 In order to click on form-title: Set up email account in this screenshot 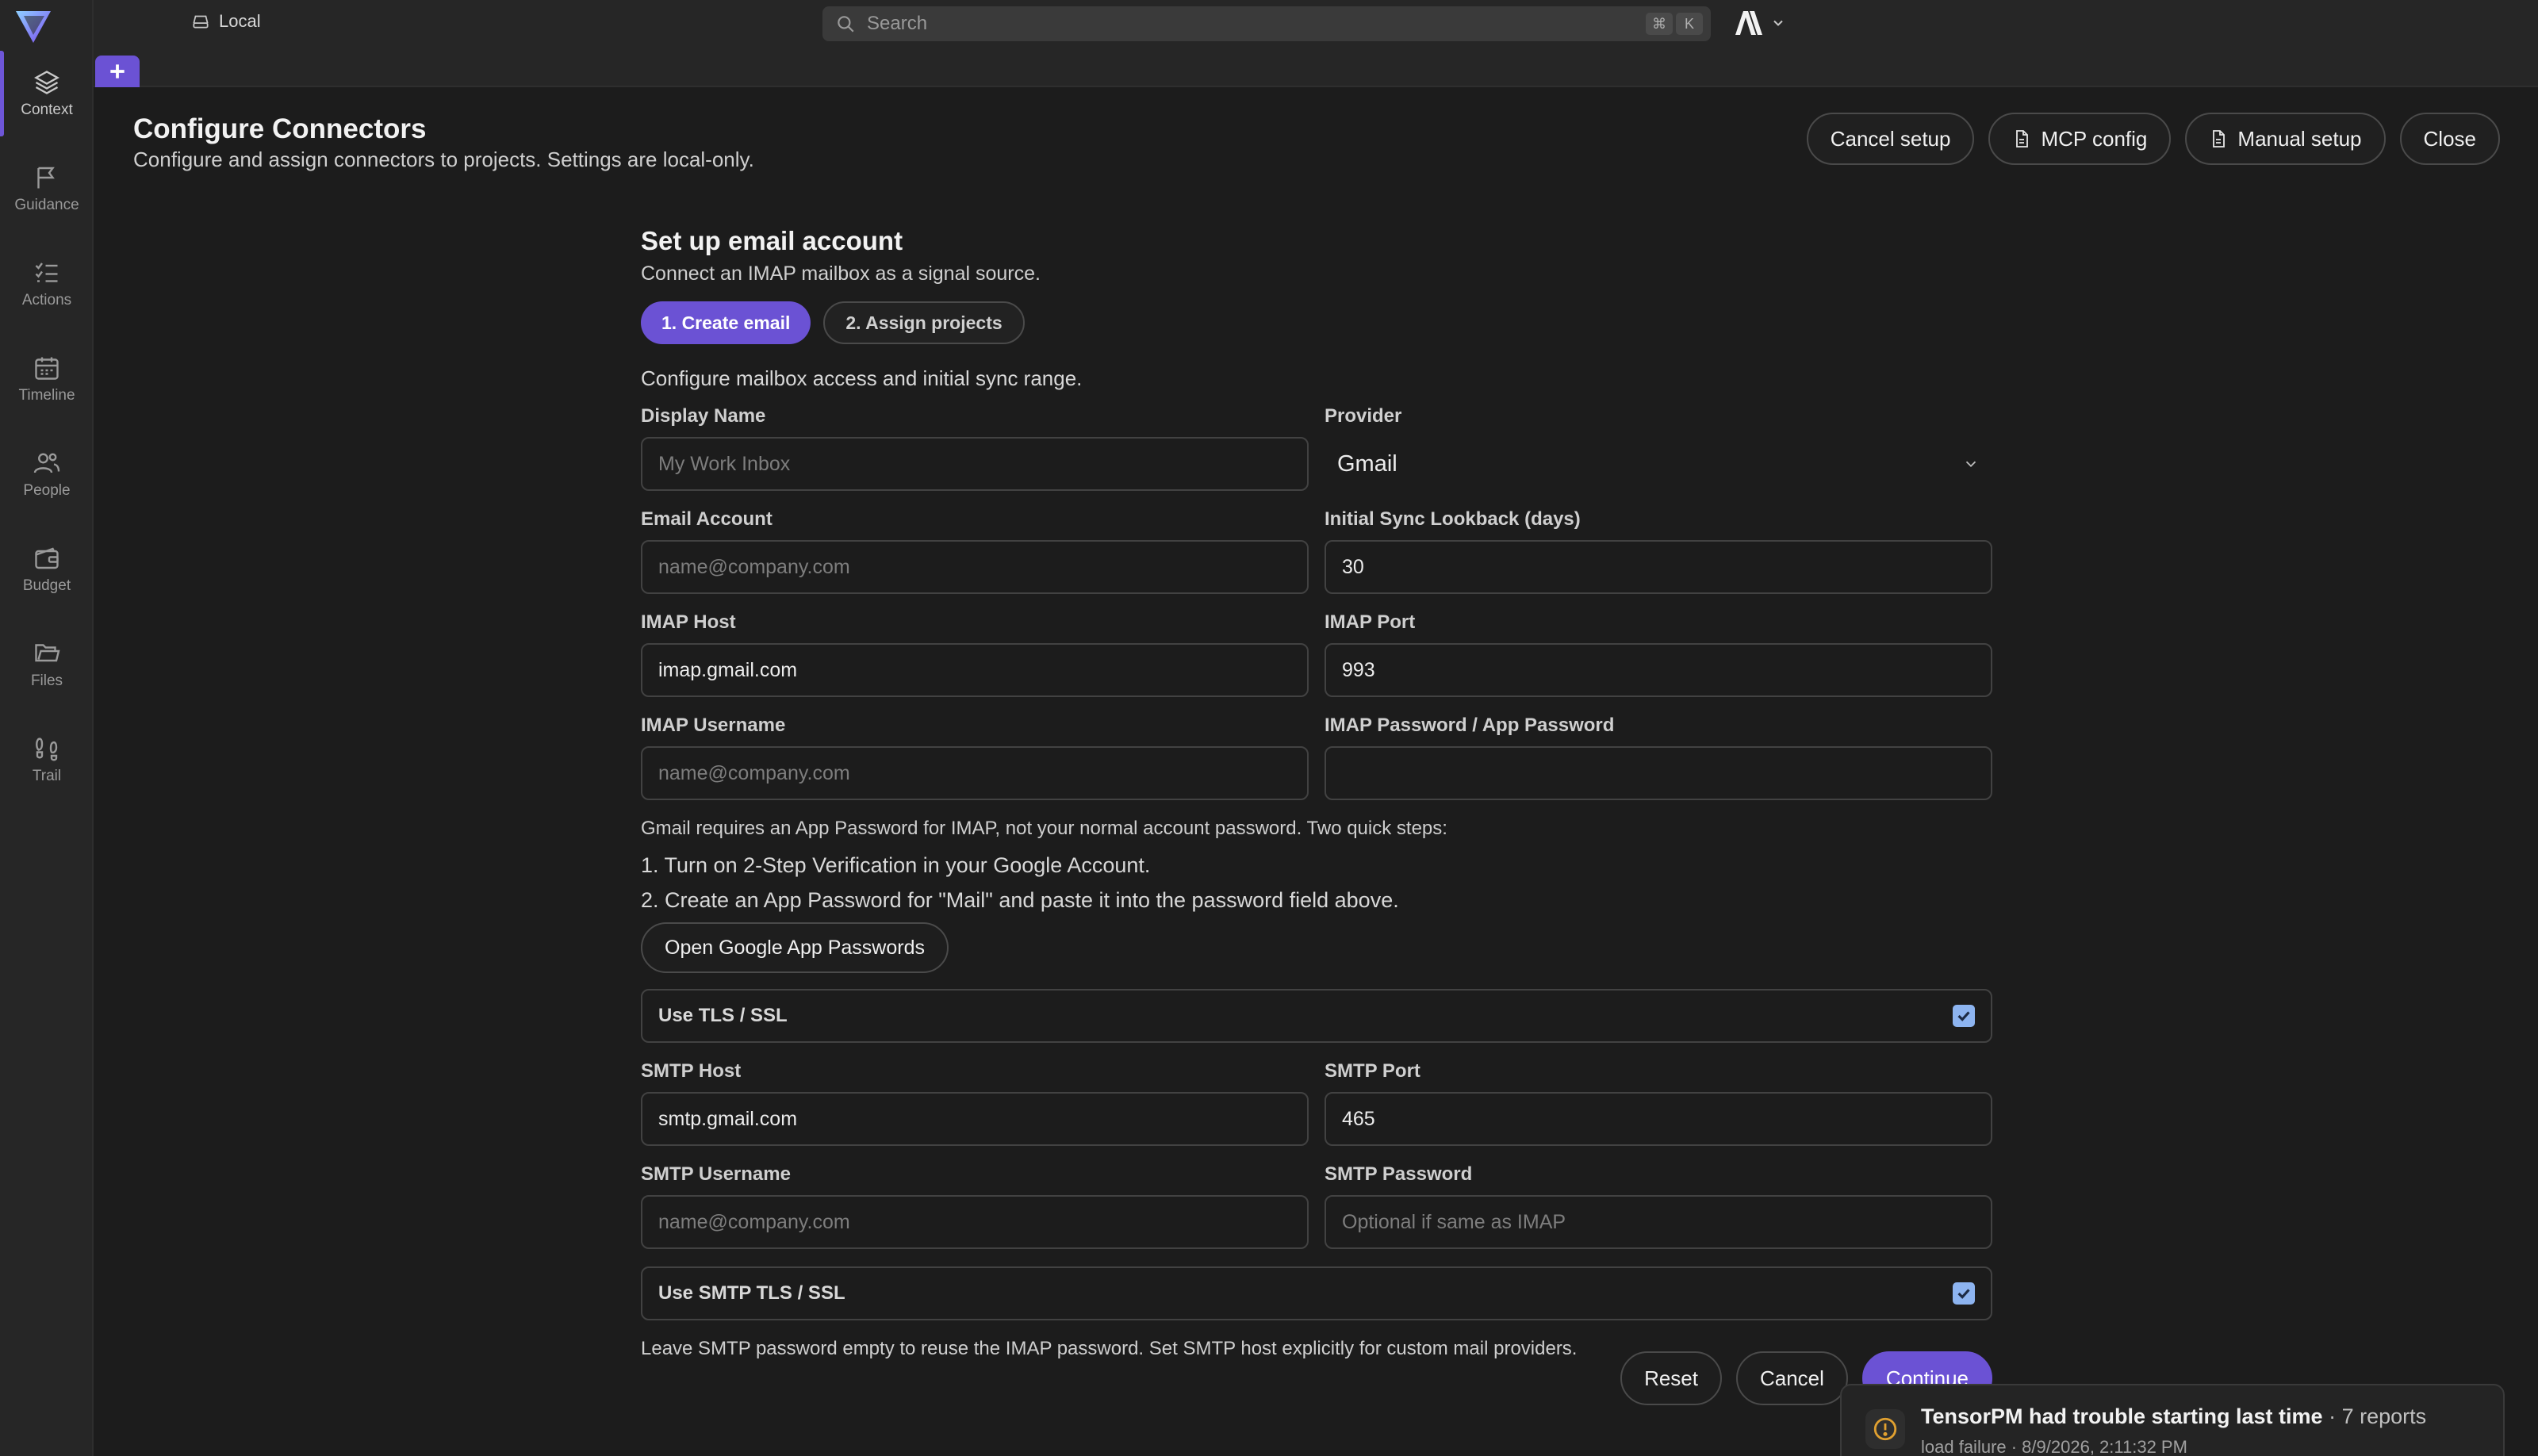, I will do `click(772, 240)`.